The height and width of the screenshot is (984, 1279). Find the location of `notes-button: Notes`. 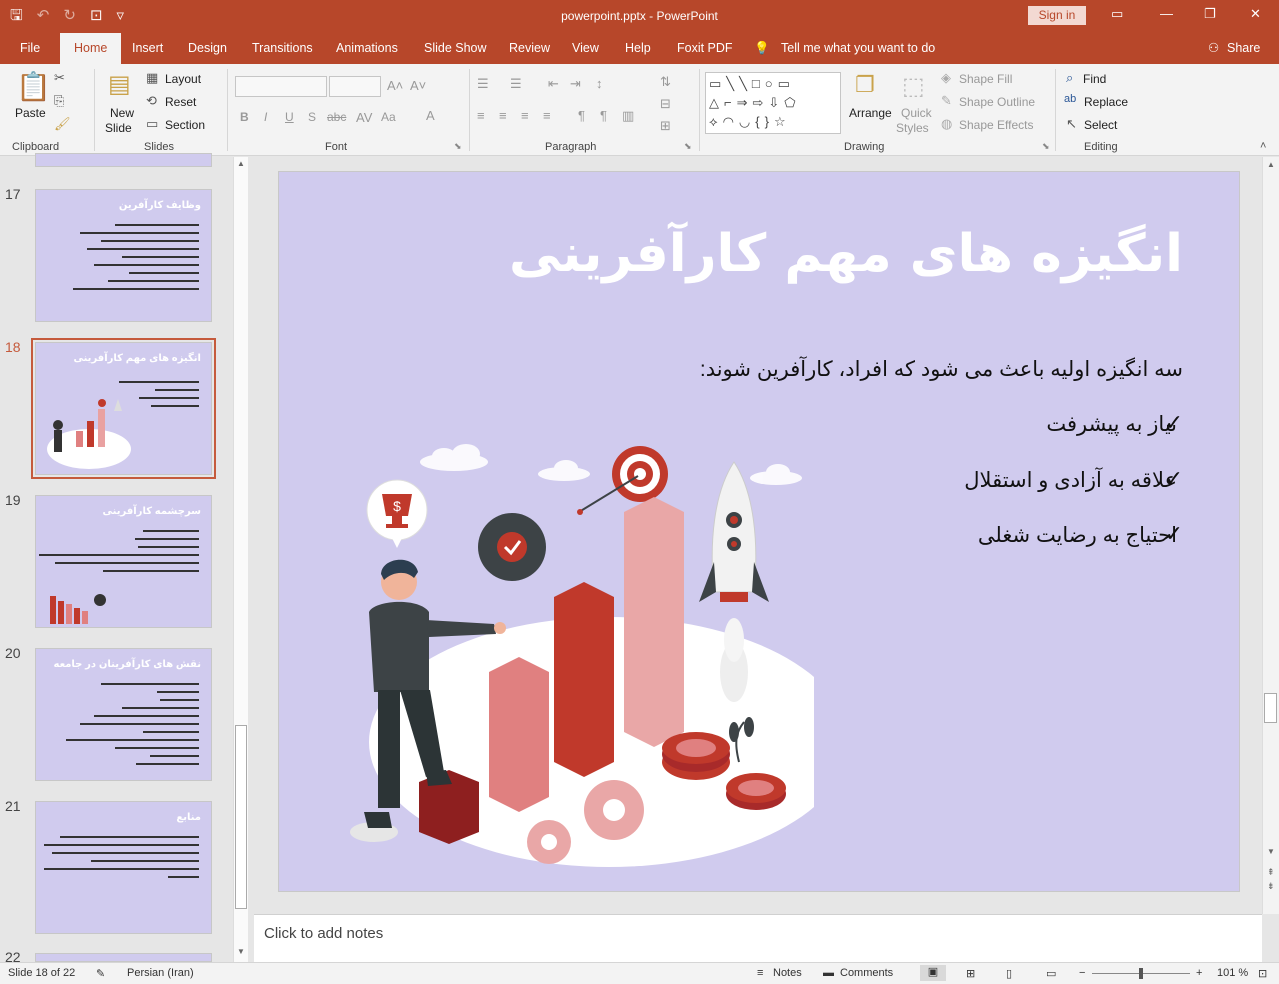

notes-button: Notes is located at coordinates (787, 973).